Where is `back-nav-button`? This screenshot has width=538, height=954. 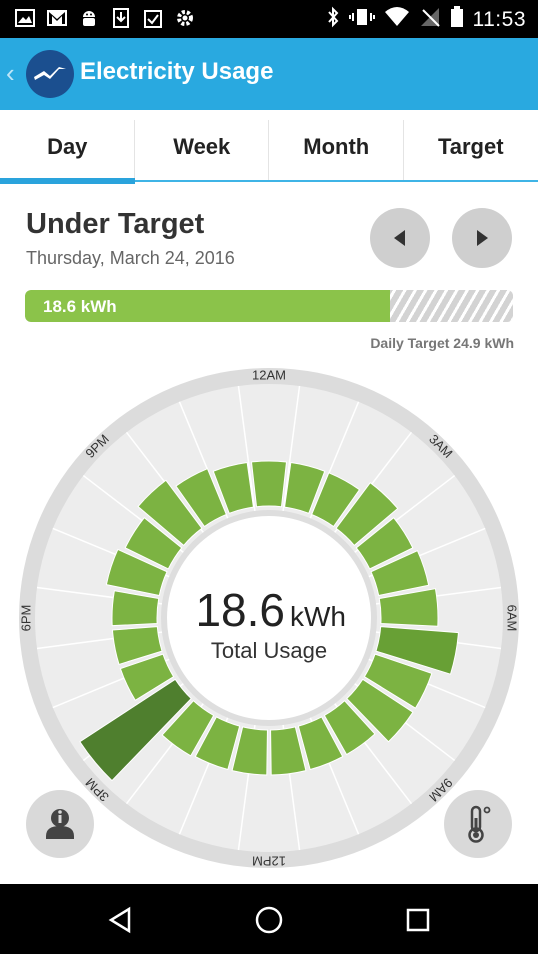
back-nav-button is located at coordinates (120, 920).